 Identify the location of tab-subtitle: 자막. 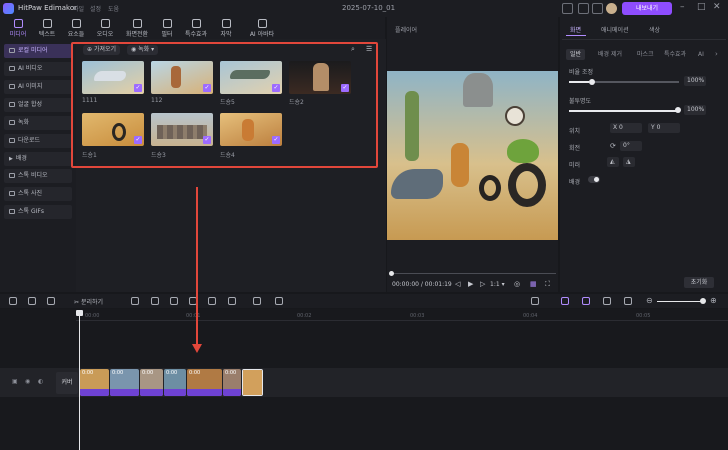
(226, 28).